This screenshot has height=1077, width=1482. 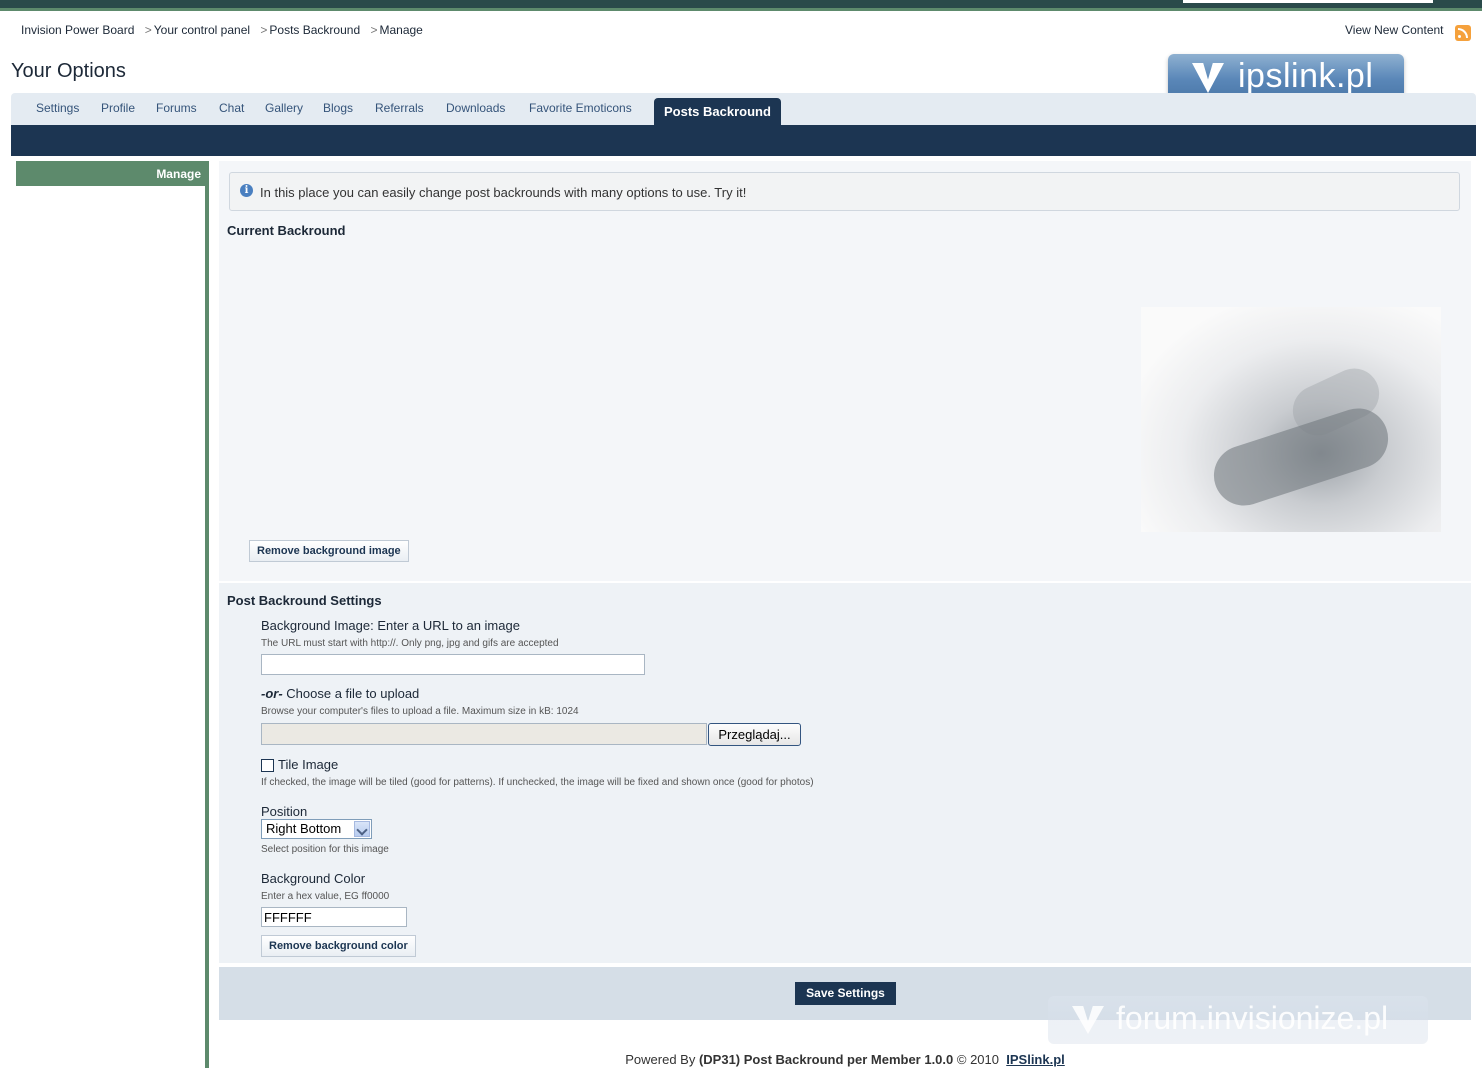 What do you see at coordinates (1088, 1020) in the screenshot?
I see `watermark-logo-icon` at bounding box center [1088, 1020].